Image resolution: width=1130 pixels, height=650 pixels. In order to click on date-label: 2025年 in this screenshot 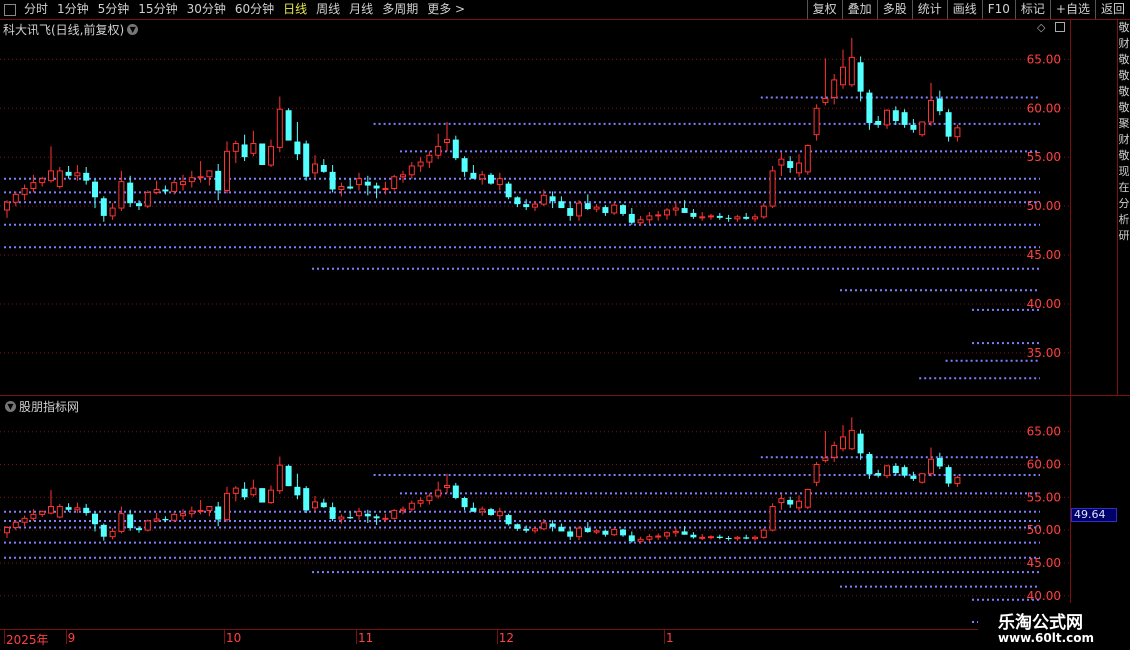, I will do `click(27, 640)`.